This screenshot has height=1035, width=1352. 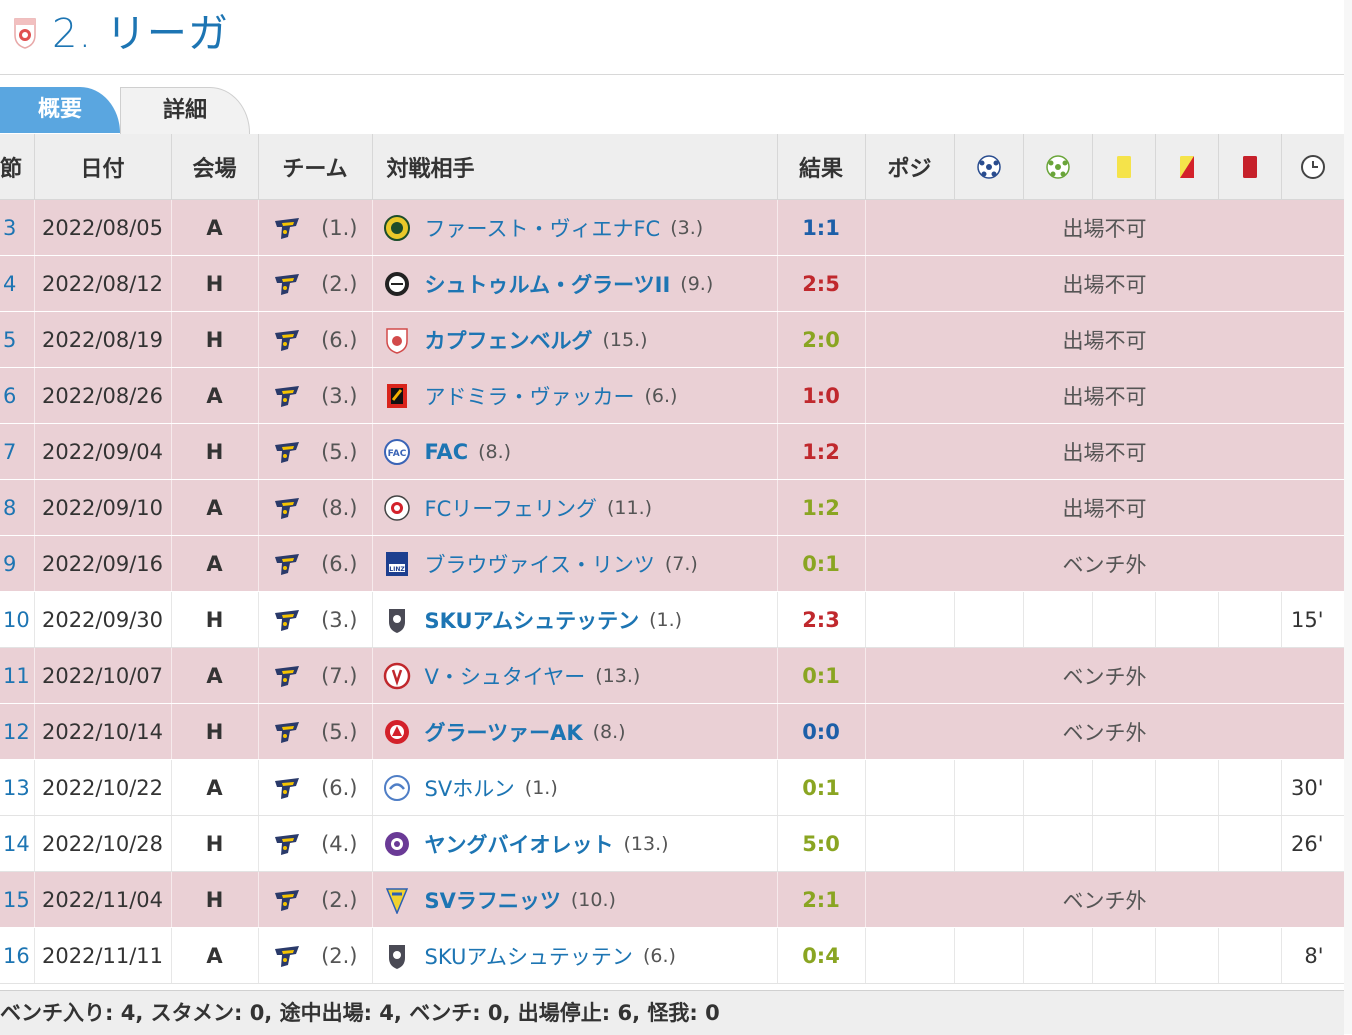 I want to click on table-row: 3 2022/08/05 A (1.) ファースト・ヴィエナFC (3.) 1:1 出場不可, so click(x=672, y=227).